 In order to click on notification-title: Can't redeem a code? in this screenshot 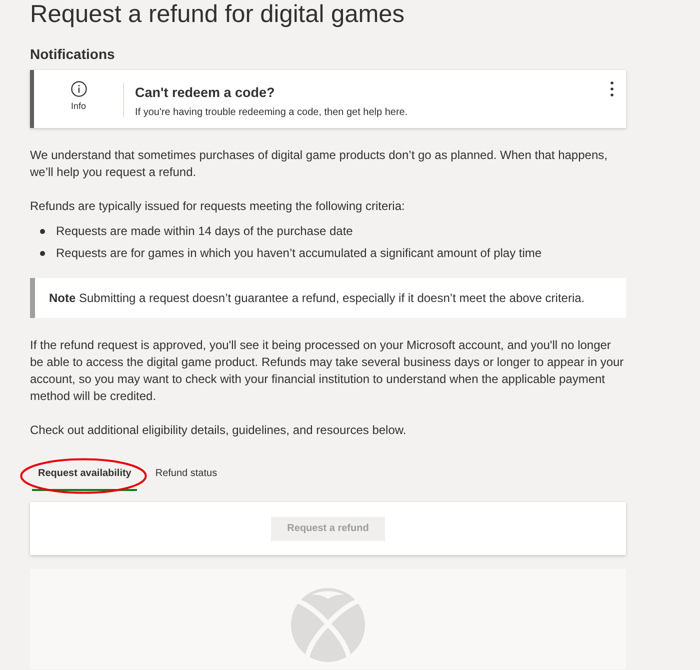, I will do `click(205, 92)`.